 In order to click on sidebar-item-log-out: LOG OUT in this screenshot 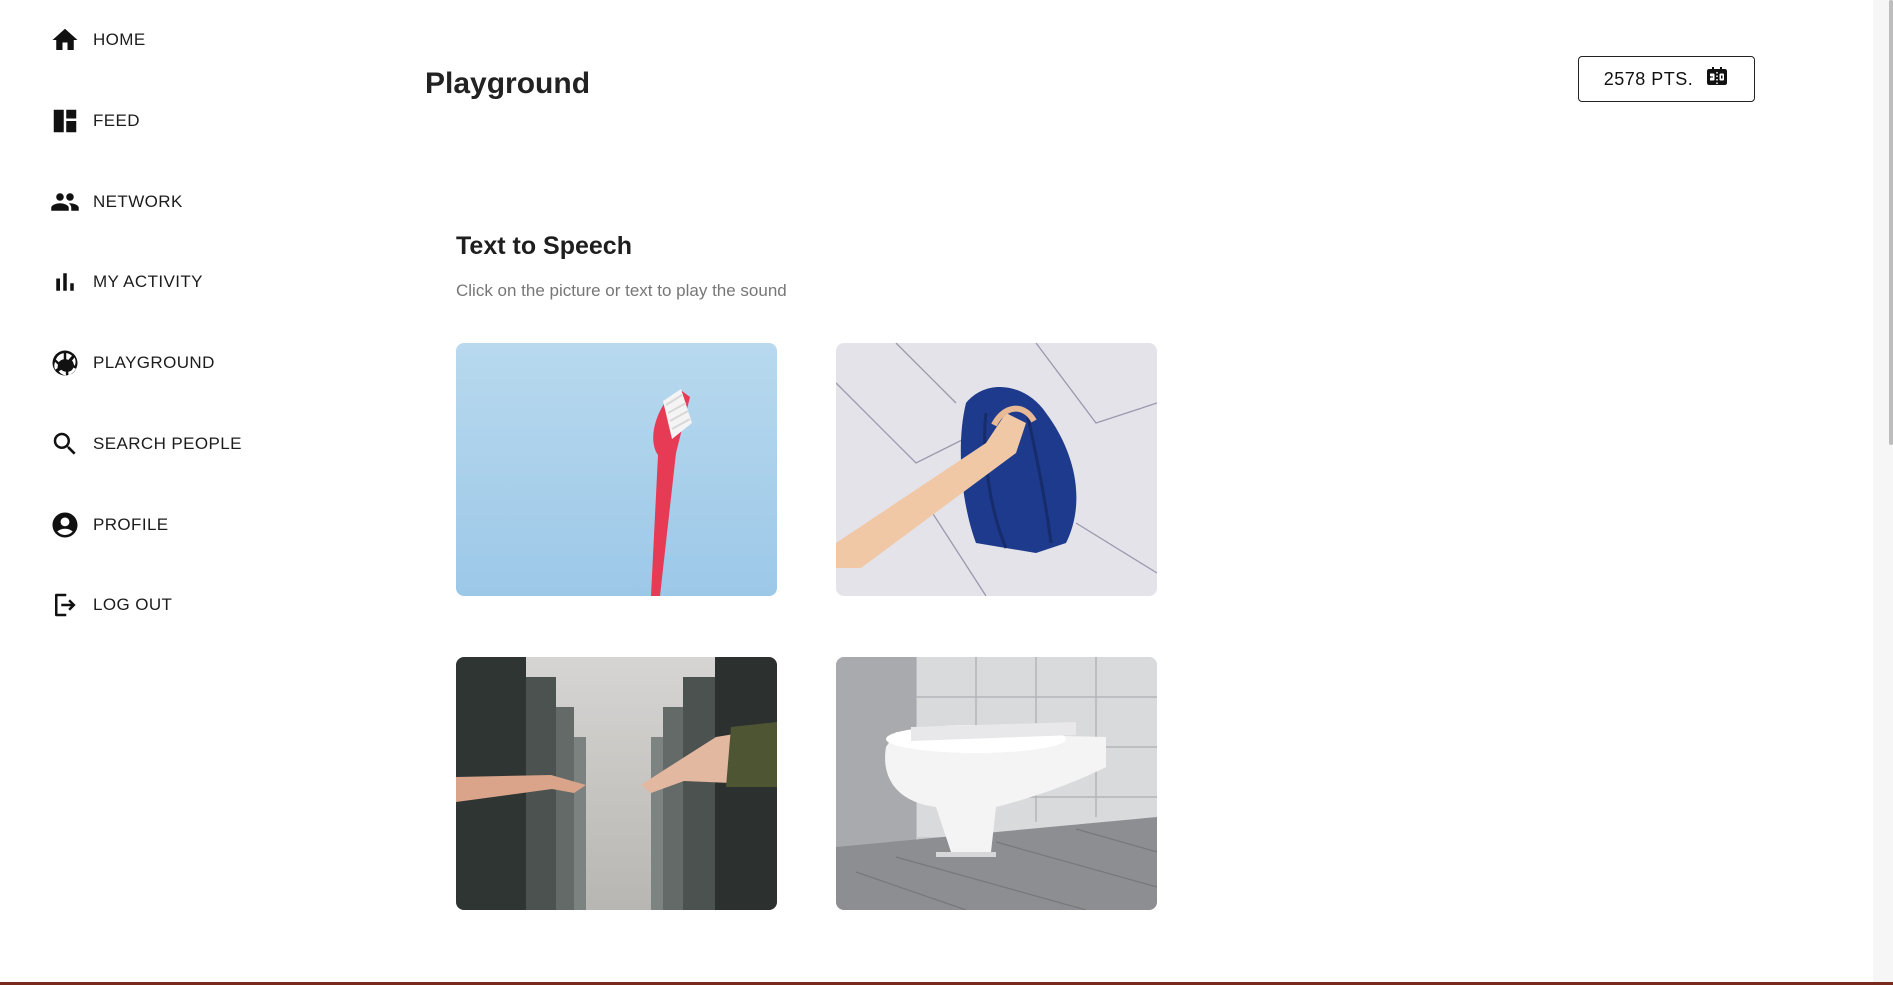, I will do `click(111, 605)`.